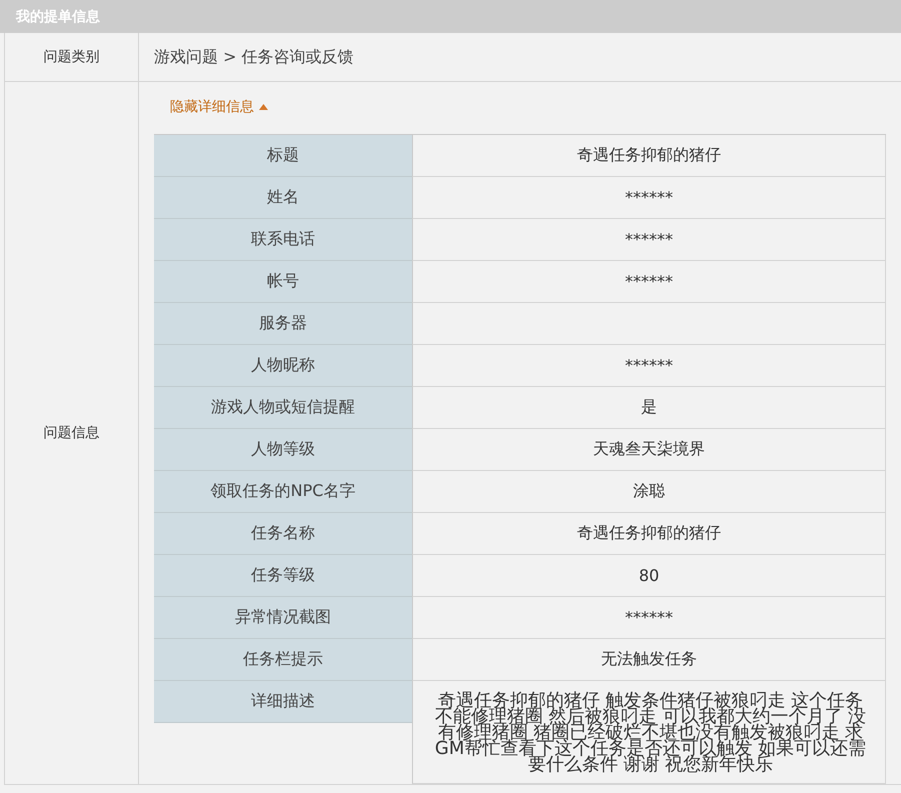 The height and width of the screenshot is (793, 901). What do you see at coordinates (283, 576) in the screenshot?
I see `field-label: 任务等级` at bounding box center [283, 576].